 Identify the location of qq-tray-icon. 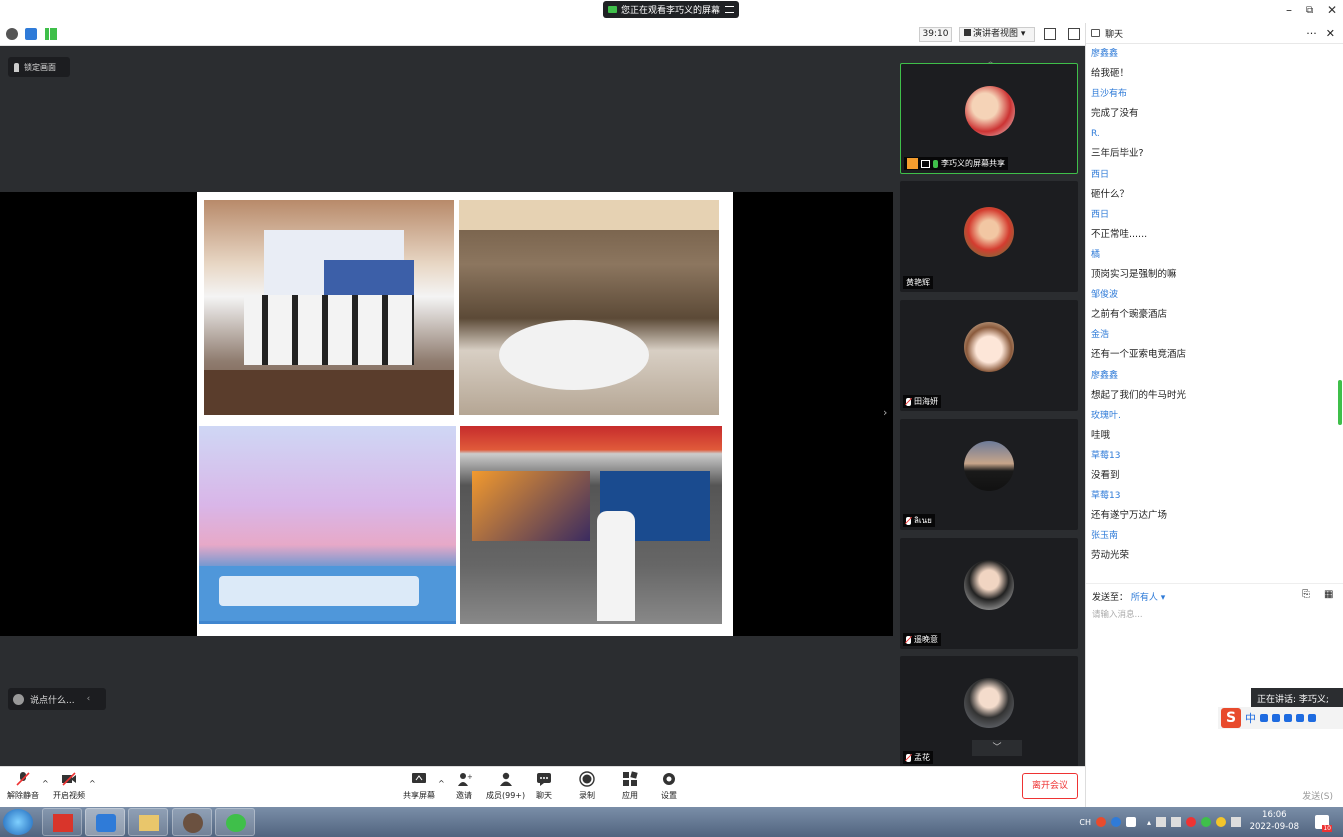
(1191, 822).